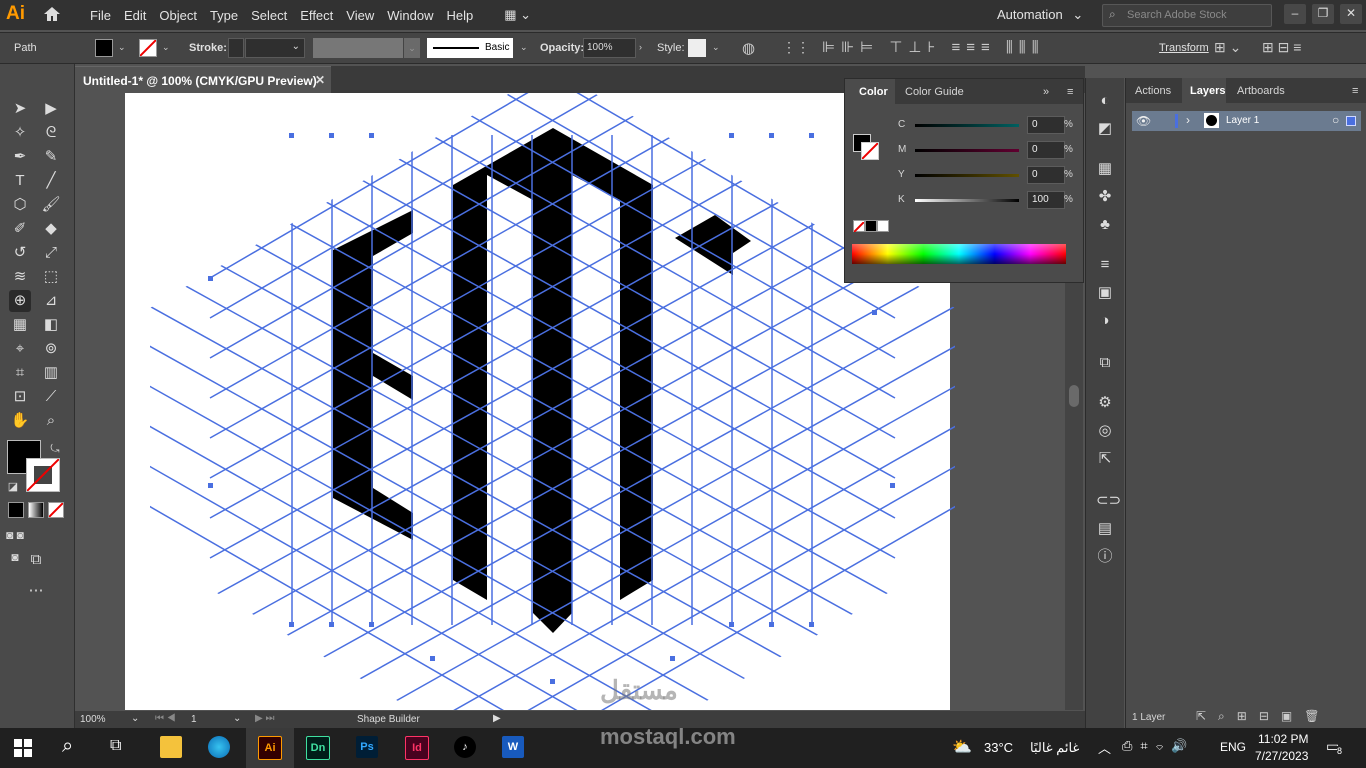 The width and height of the screenshot is (1366, 768). What do you see at coordinates (967, 150) in the screenshot?
I see `slider-magenta-track` at bounding box center [967, 150].